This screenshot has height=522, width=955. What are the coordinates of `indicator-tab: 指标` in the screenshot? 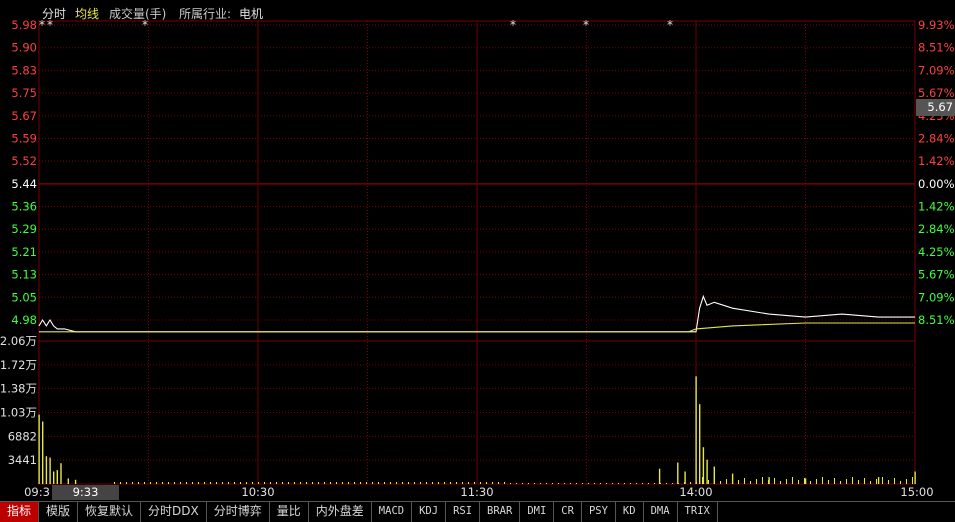 It's located at (20, 512).